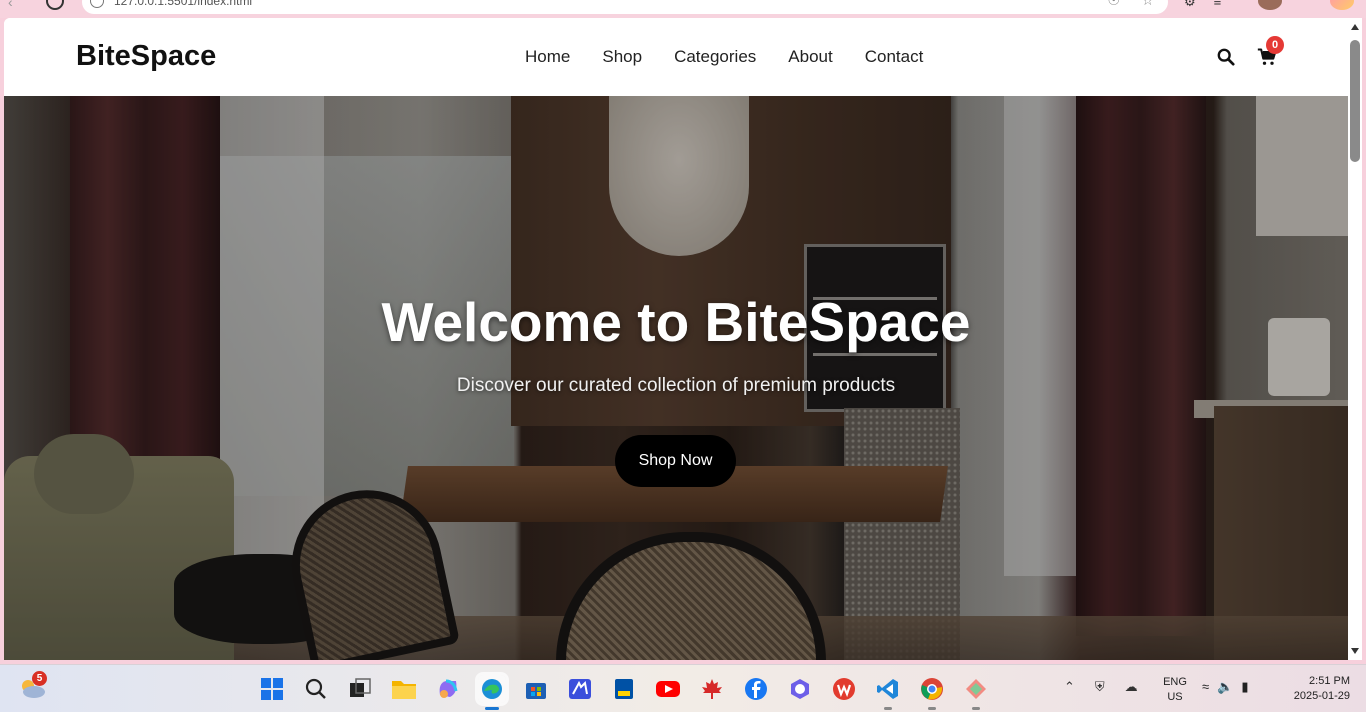 Image resolution: width=1366 pixels, height=712 pixels. I want to click on nav-about: About, so click(810, 57).